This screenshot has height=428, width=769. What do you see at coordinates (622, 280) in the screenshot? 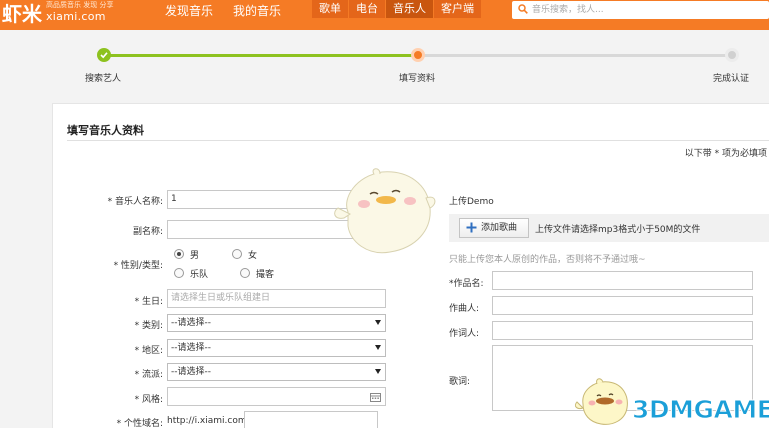
I see `work-name-input` at bounding box center [622, 280].